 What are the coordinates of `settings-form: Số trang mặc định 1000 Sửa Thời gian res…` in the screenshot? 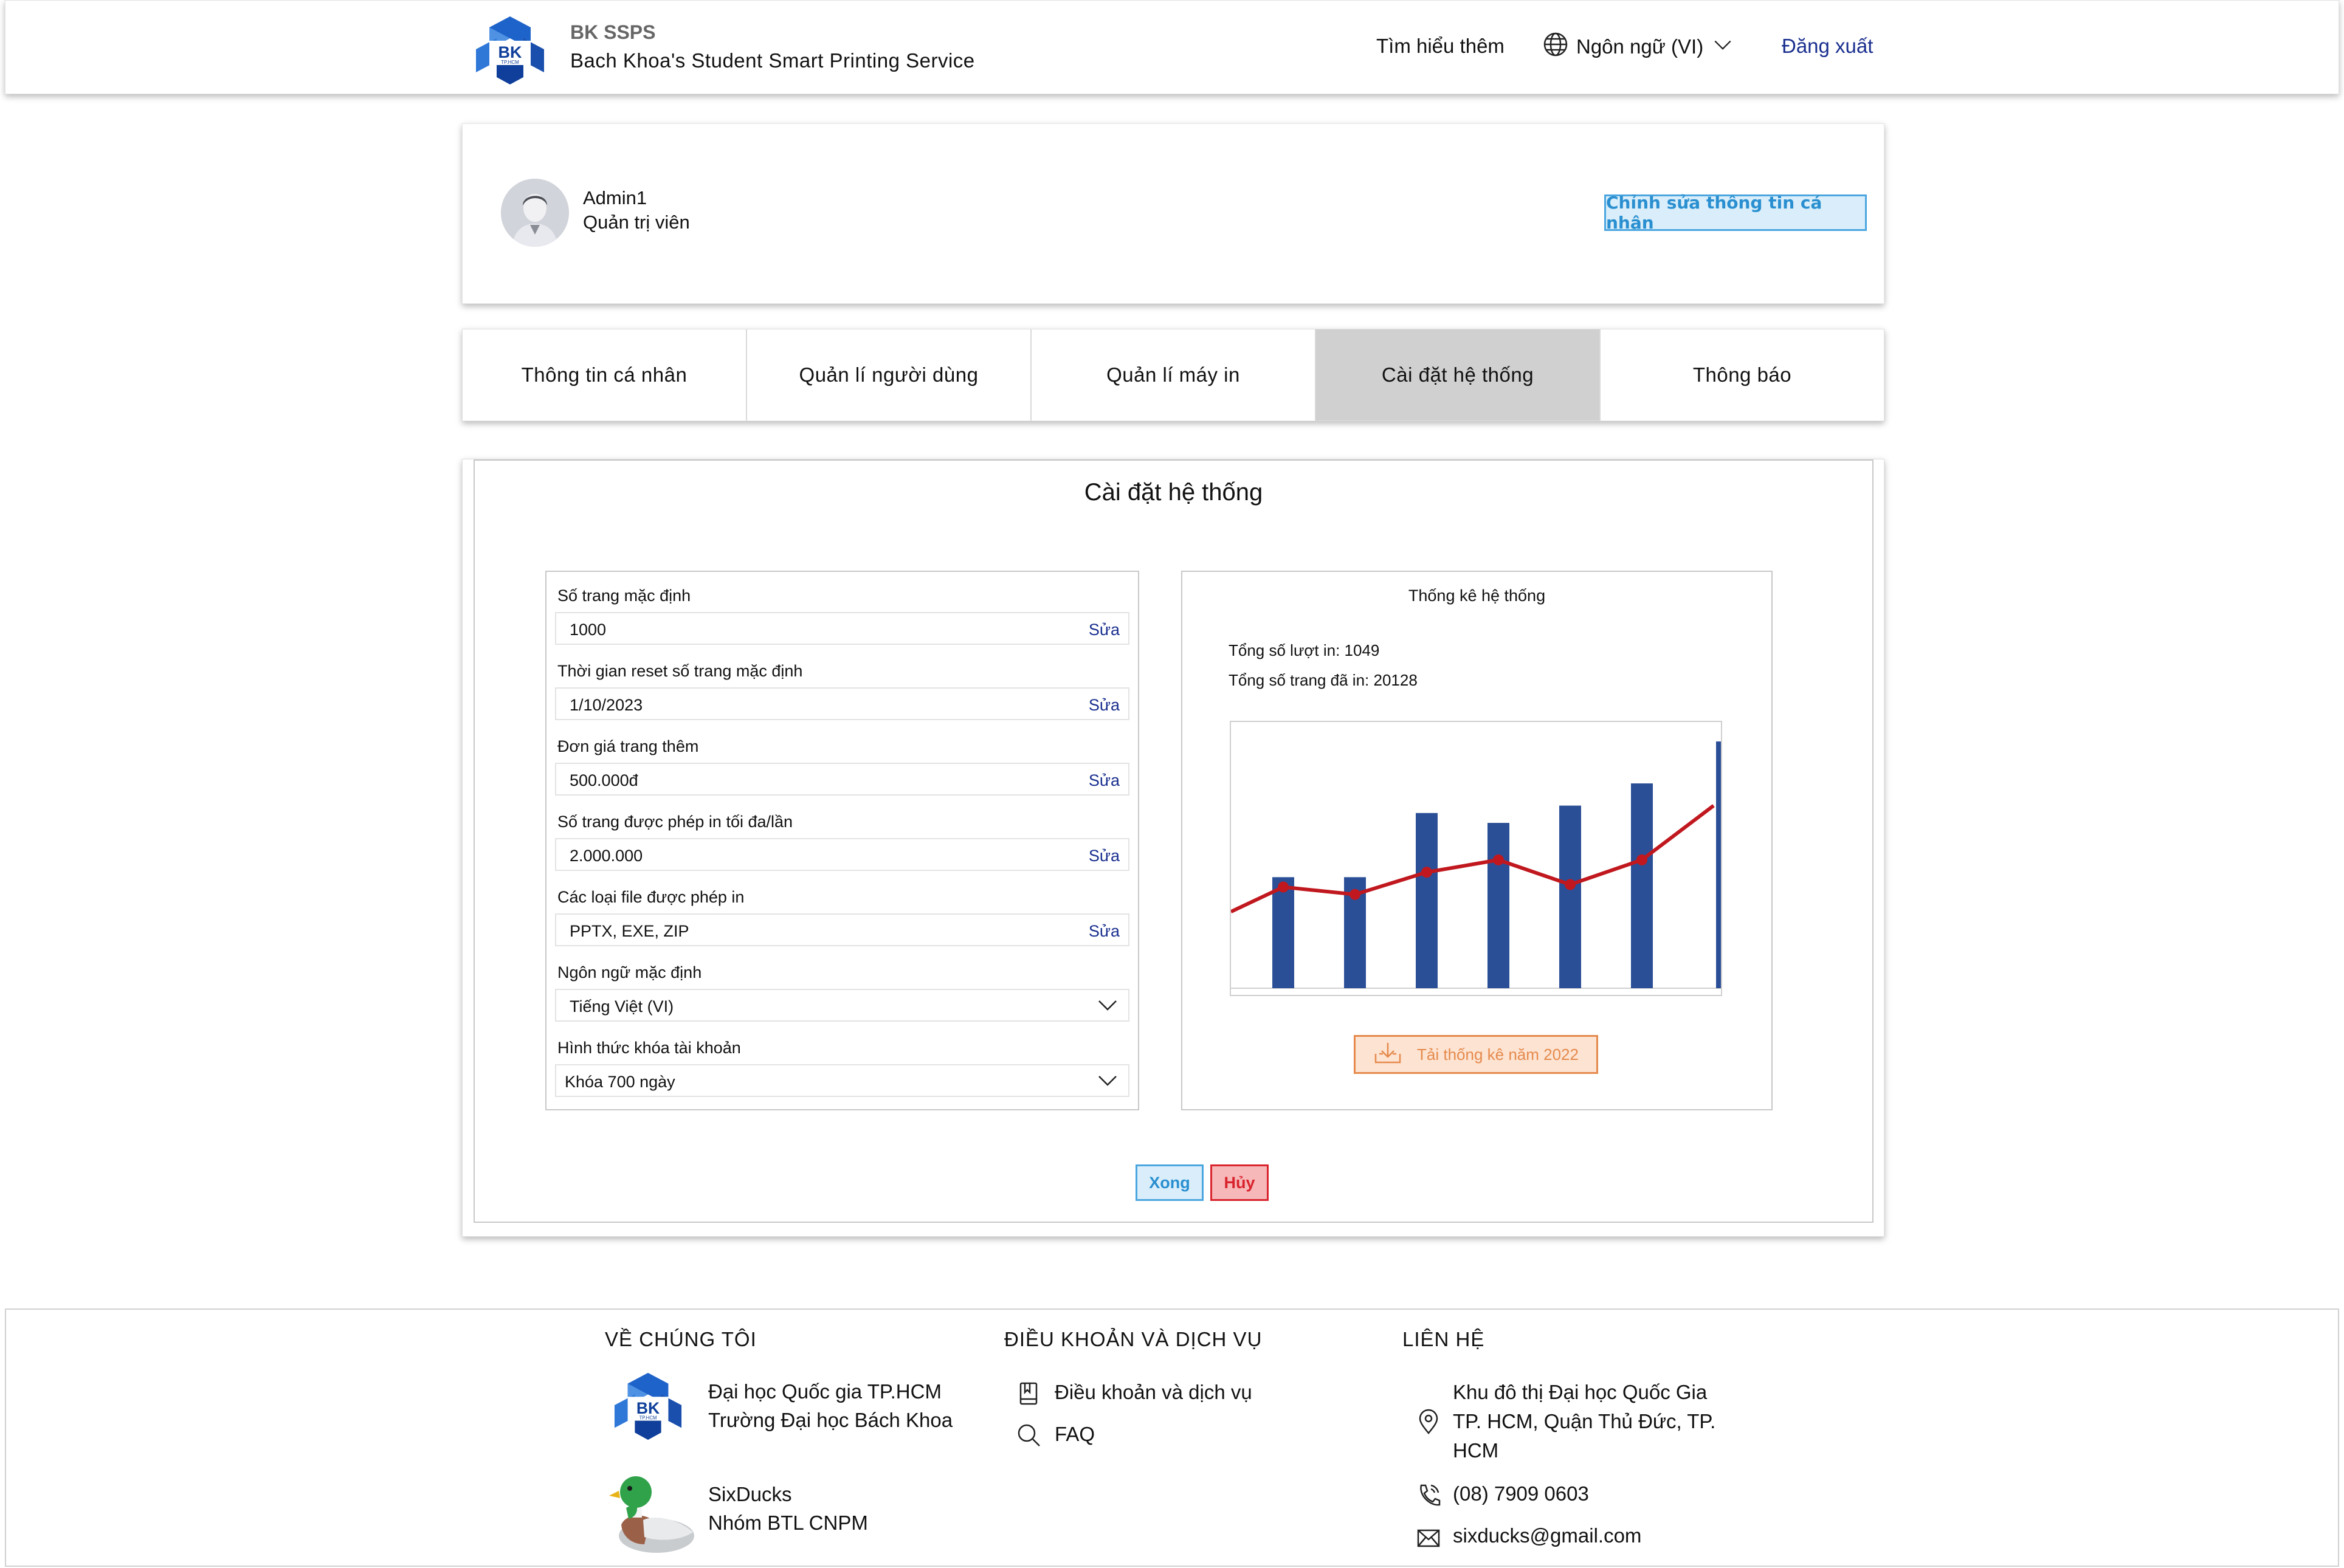 It's located at (842, 840).